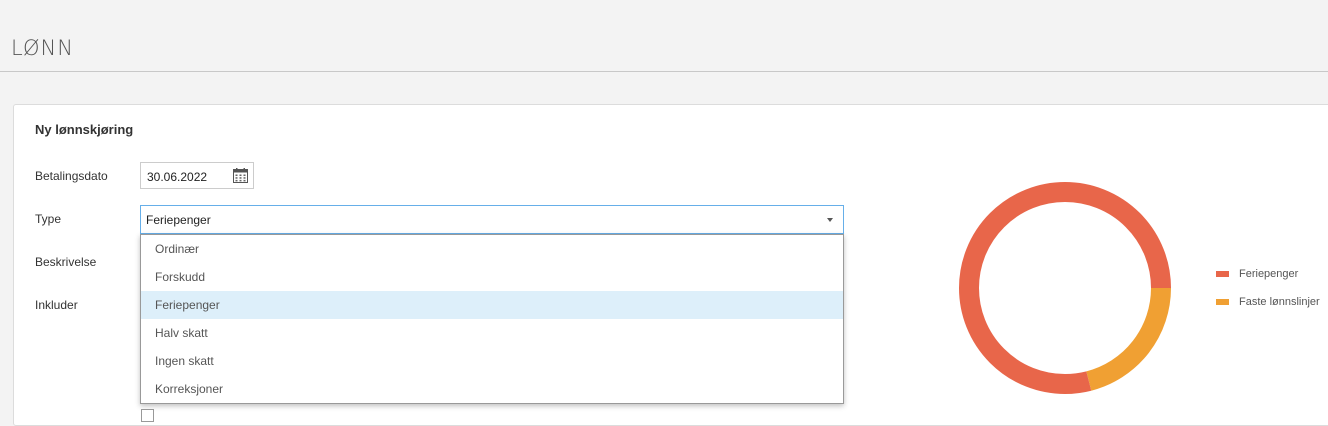  I want to click on type-option: Korreksjoner, so click(492, 389).